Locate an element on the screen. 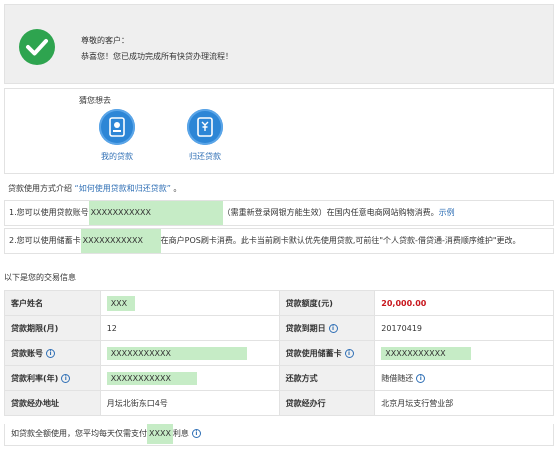 Image resolution: width=558 pixels, height=456 pixels. guess-title: 猜您想去 is located at coordinates (95, 100).